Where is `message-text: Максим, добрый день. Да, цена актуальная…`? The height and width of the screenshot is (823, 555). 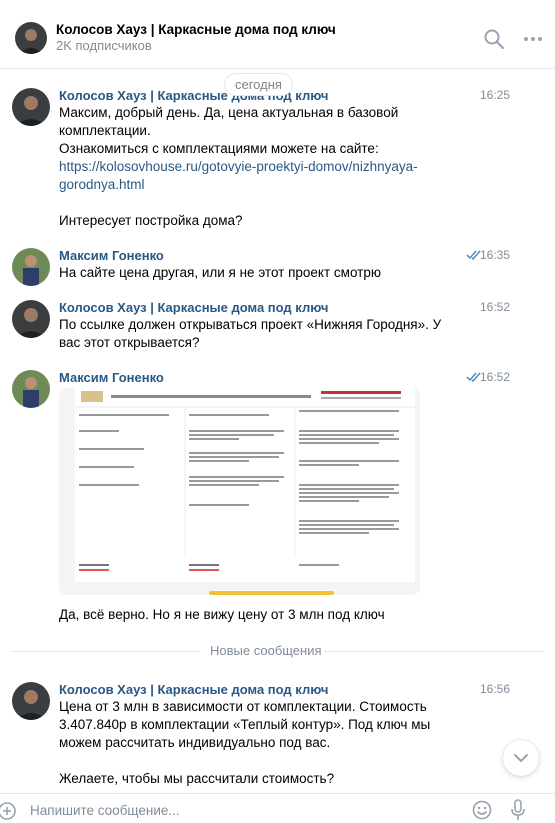 message-text: Максим, добрый день. Да, цена актуальная… is located at coordinates (239, 167).